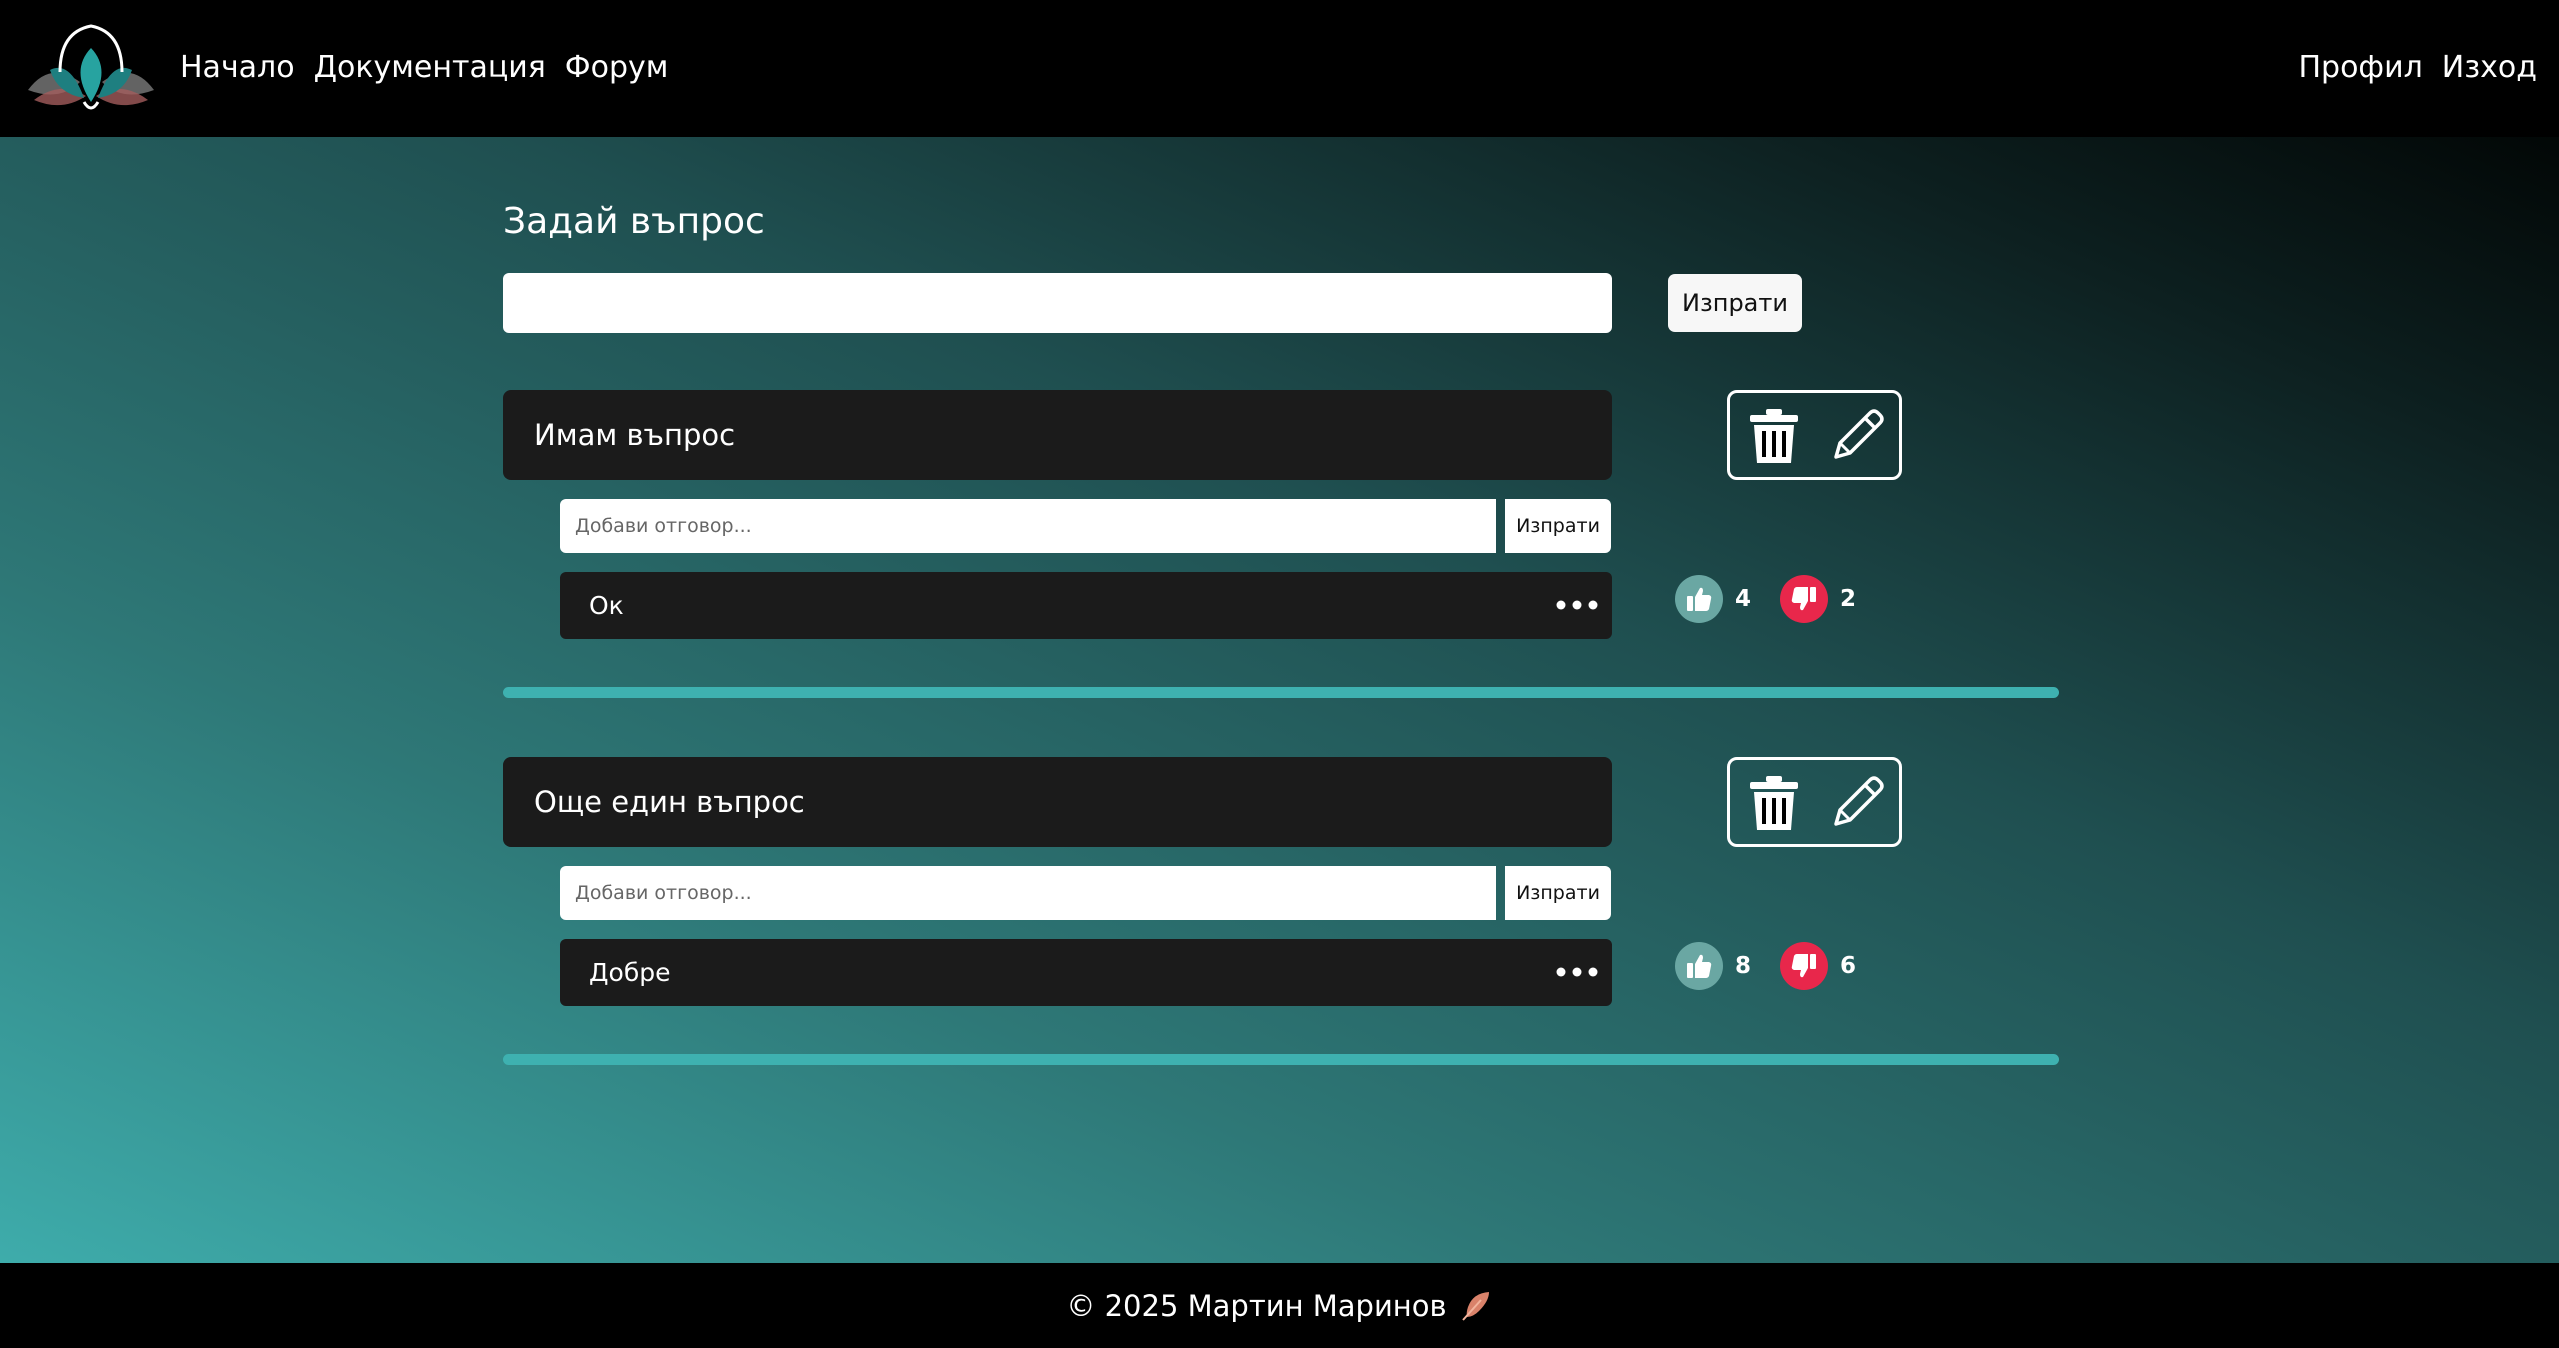 Image resolution: width=2559 pixels, height=1348 pixels. Describe the element at coordinates (1848, 966) in the screenshot. I see `dislike-count: 6` at that location.